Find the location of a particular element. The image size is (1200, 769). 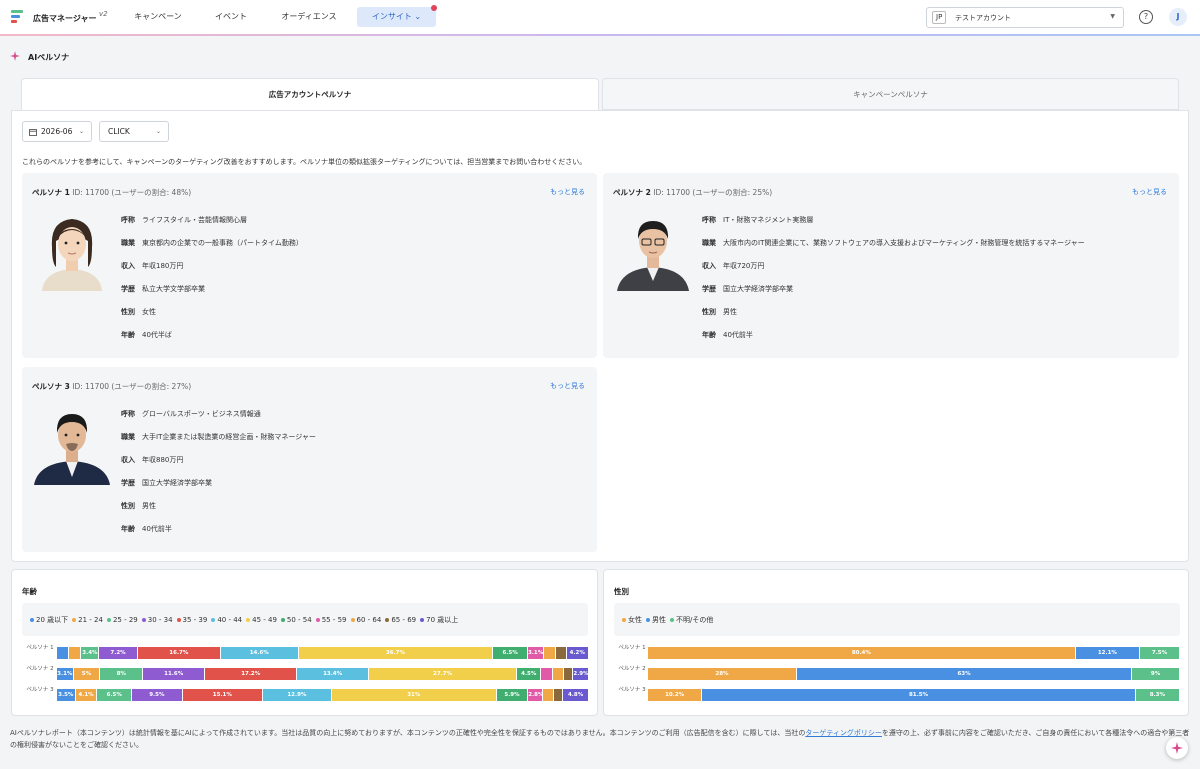

legend-label: 40 - 44 is located at coordinates (230, 620).